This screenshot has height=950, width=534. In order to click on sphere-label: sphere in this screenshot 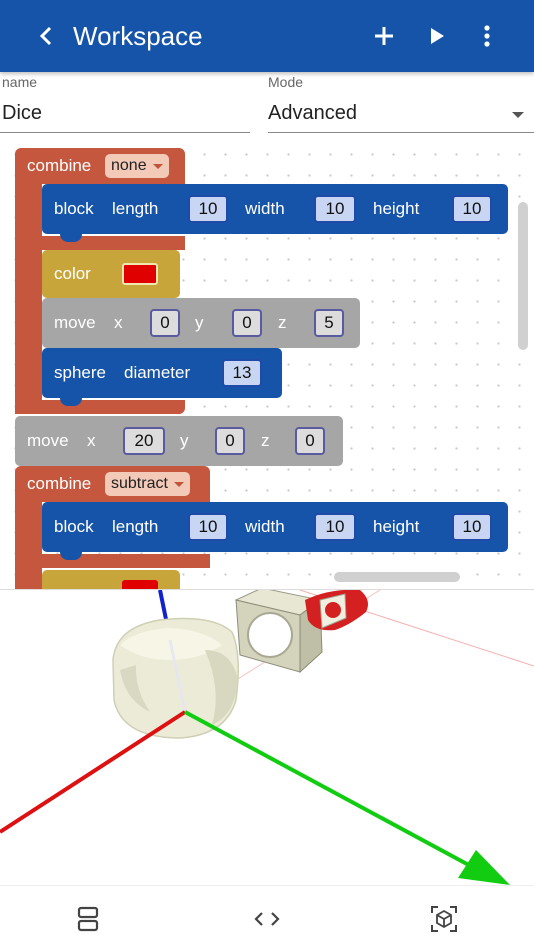, I will do `click(80, 372)`.